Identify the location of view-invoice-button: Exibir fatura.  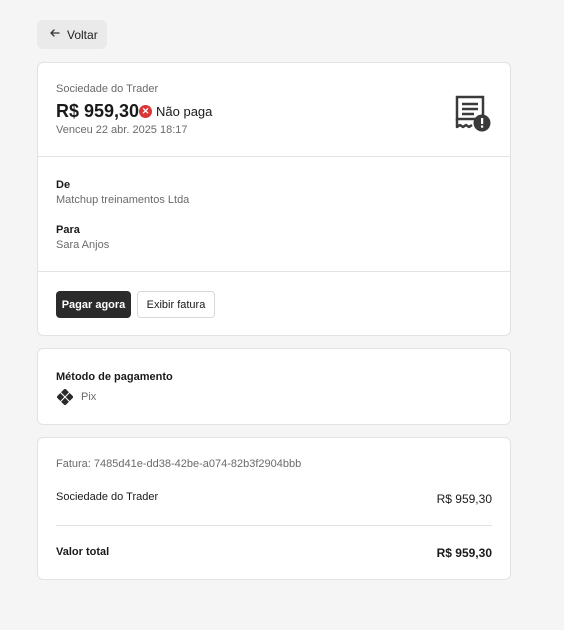
(176, 304).